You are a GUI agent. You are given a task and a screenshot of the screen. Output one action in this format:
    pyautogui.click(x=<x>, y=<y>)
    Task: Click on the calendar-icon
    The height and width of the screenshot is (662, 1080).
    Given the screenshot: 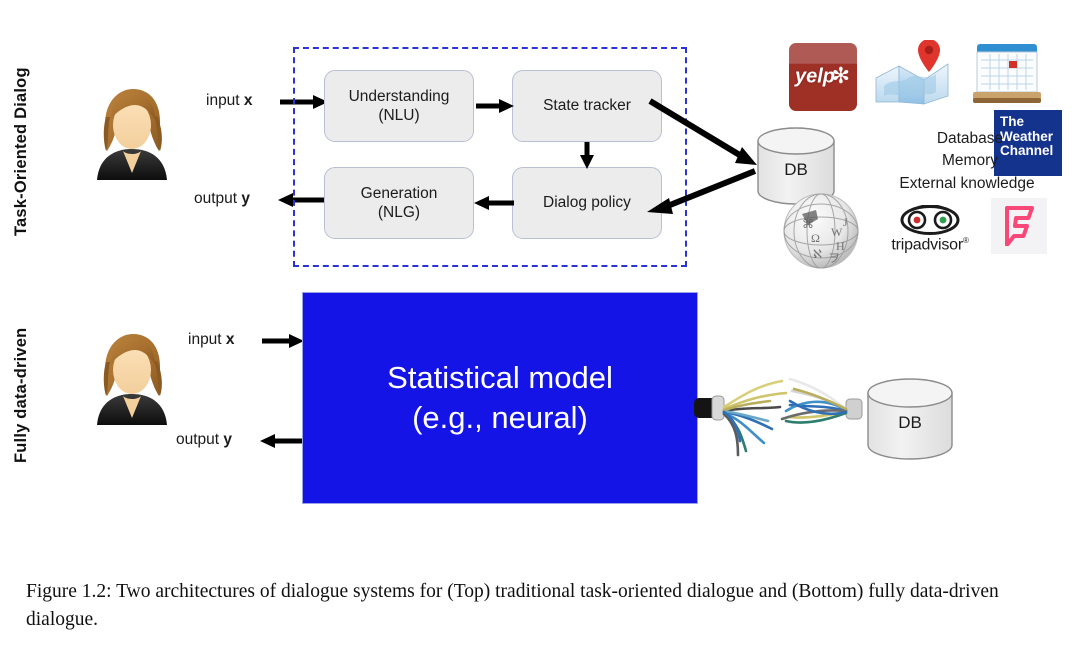 What is the action you would take?
    pyautogui.click(x=1007, y=74)
    